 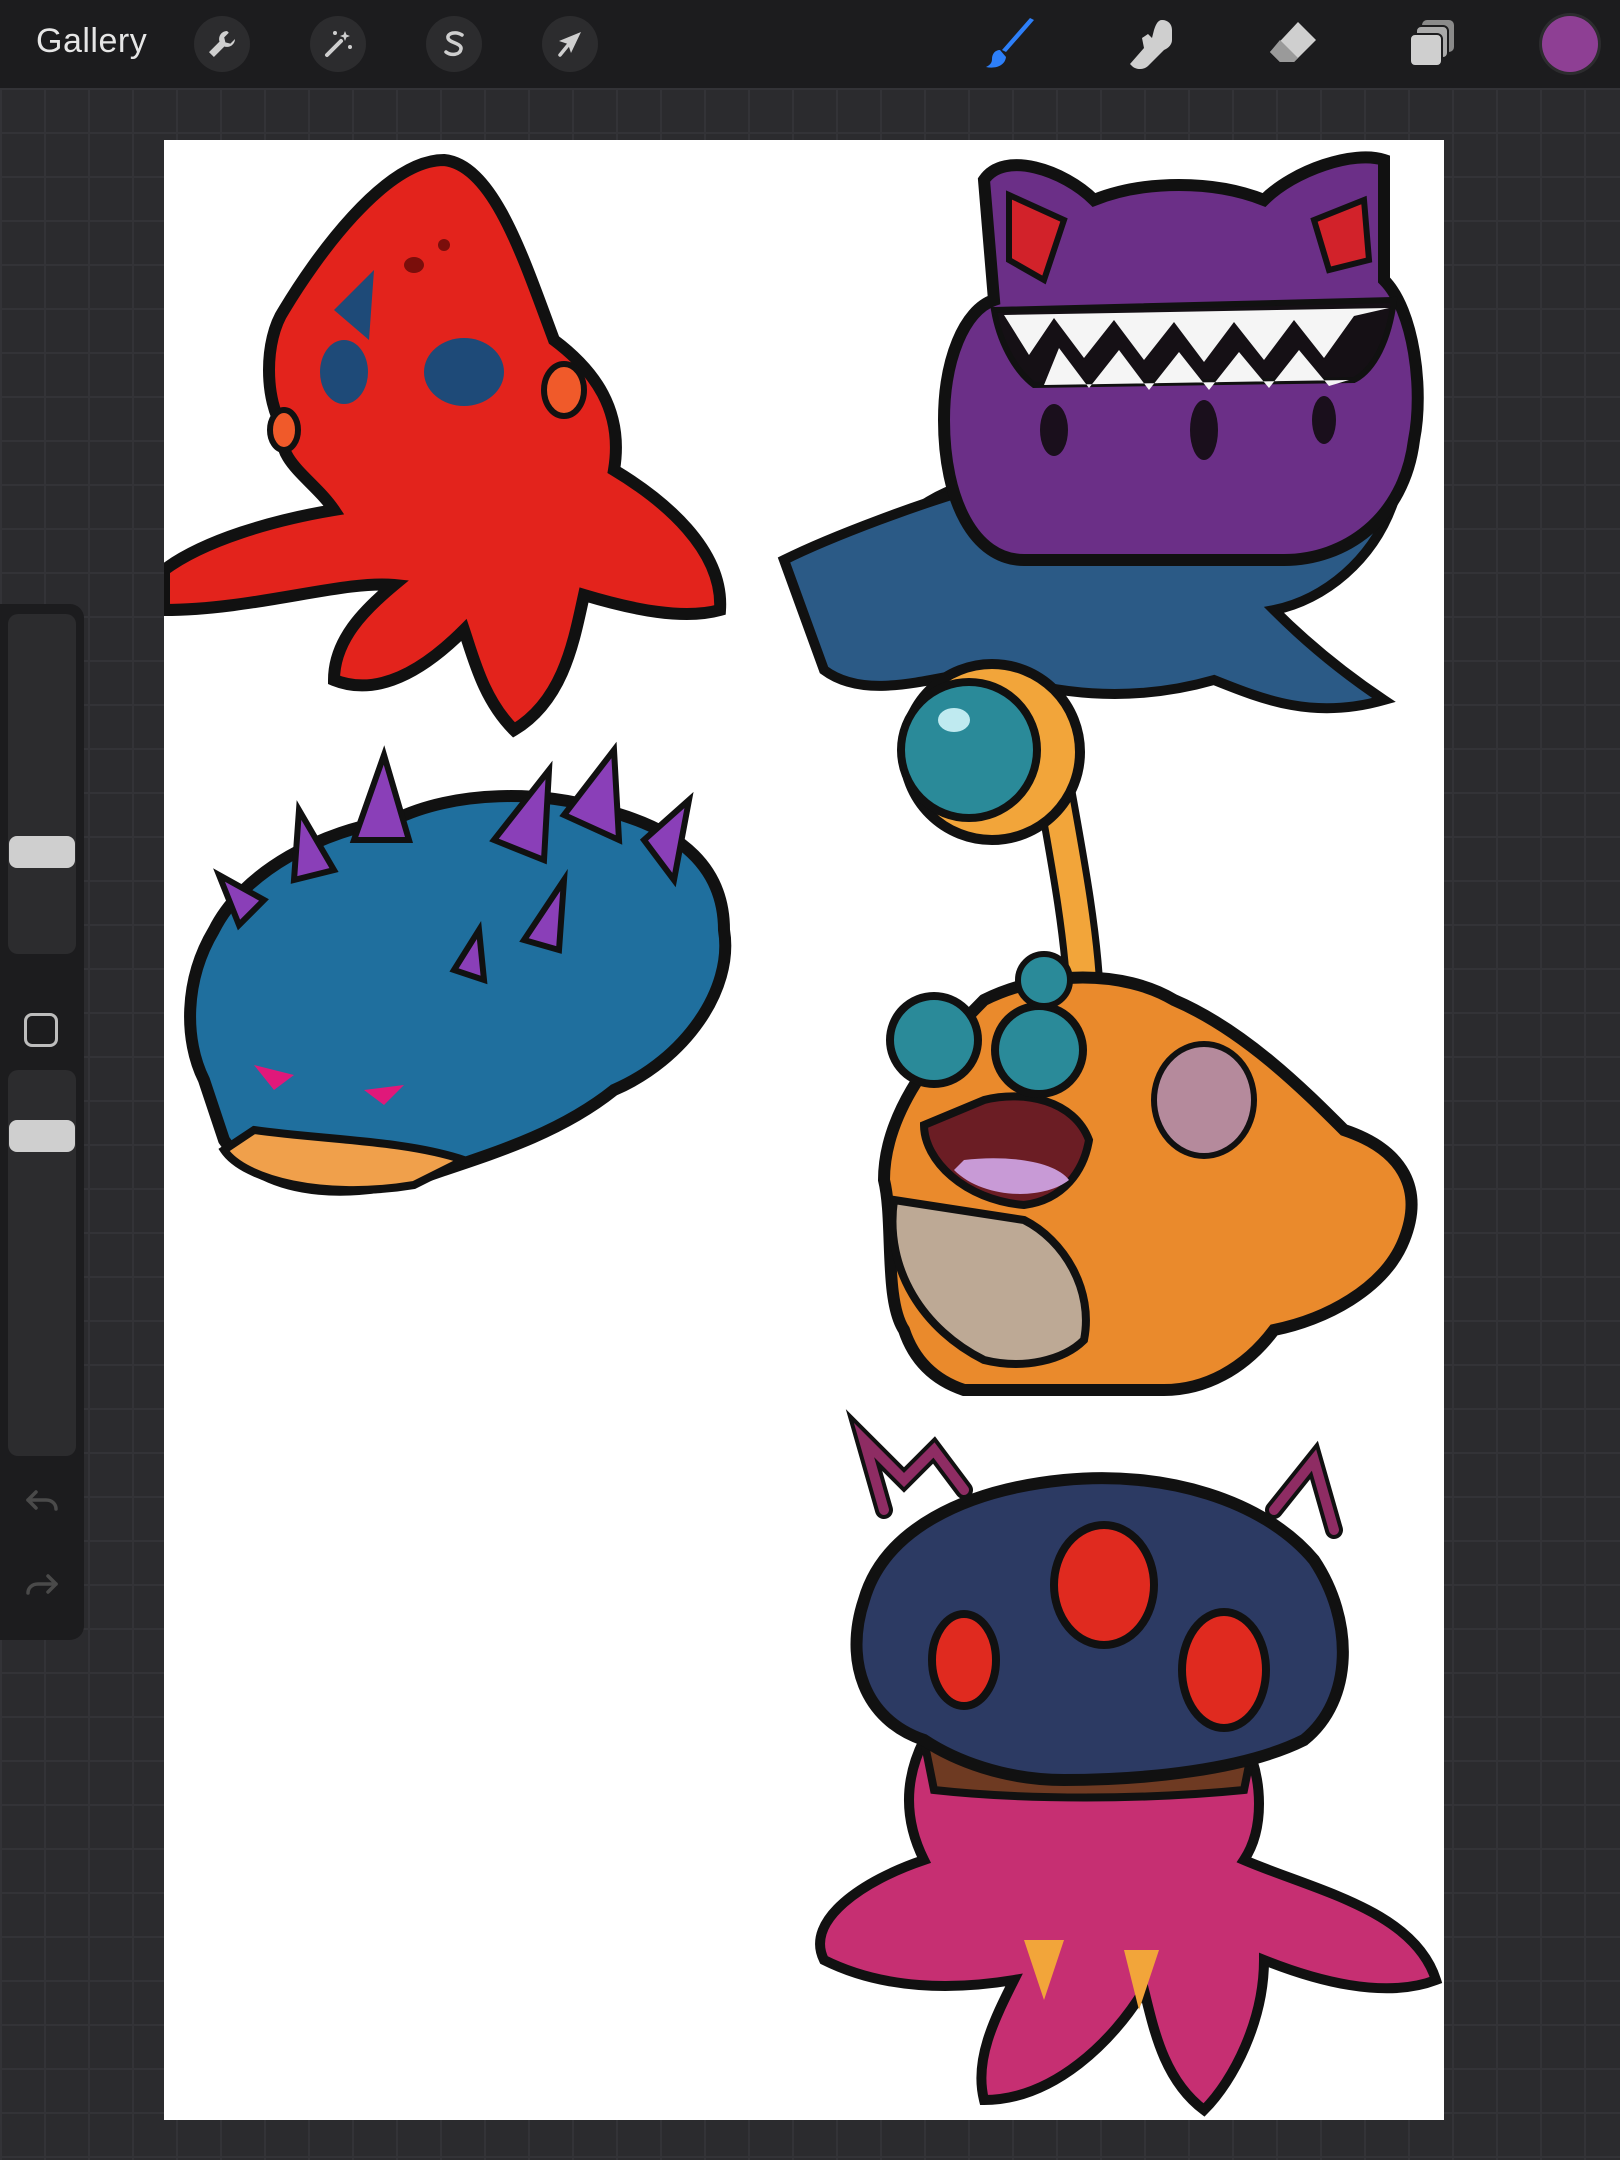 I want to click on navy-jellyfish-creature, so click(x=1129, y=1763).